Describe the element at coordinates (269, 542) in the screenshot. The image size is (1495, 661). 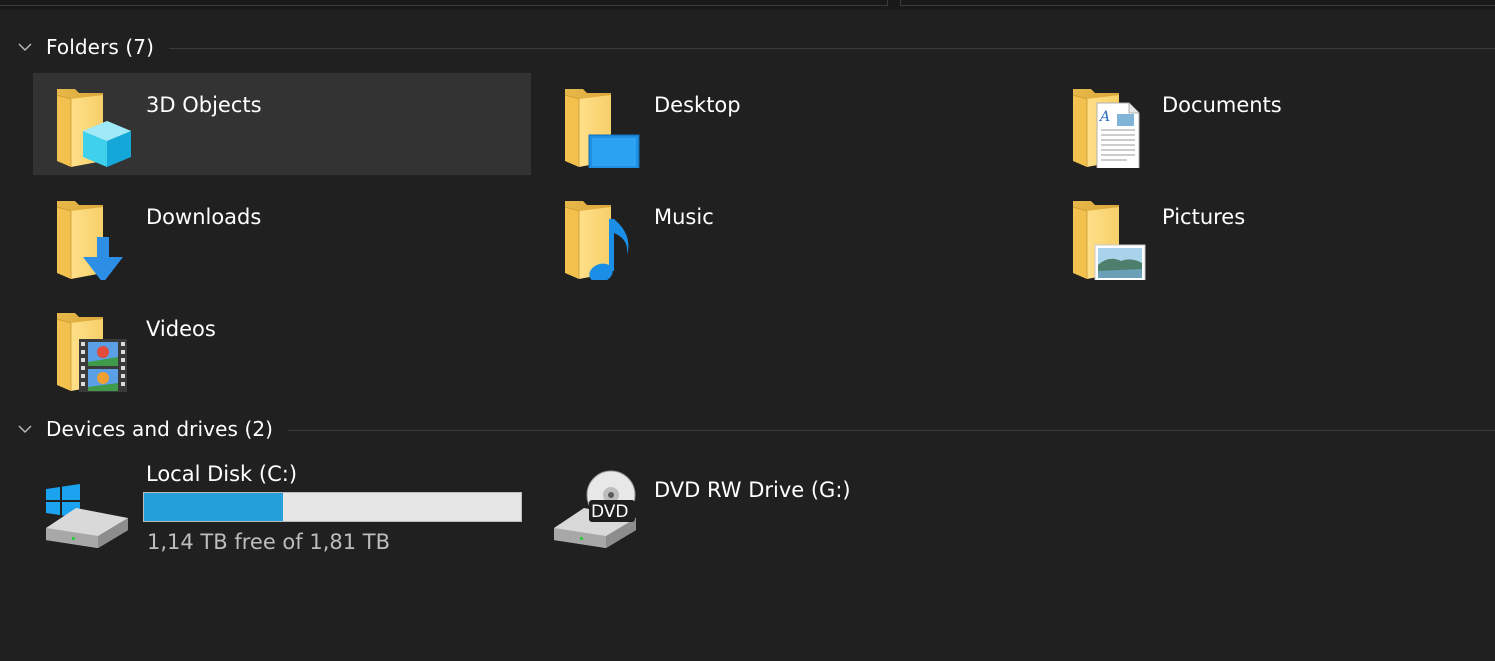
I see `drive-free-space: 1,14 TB free of 1,81 TB` at that location.